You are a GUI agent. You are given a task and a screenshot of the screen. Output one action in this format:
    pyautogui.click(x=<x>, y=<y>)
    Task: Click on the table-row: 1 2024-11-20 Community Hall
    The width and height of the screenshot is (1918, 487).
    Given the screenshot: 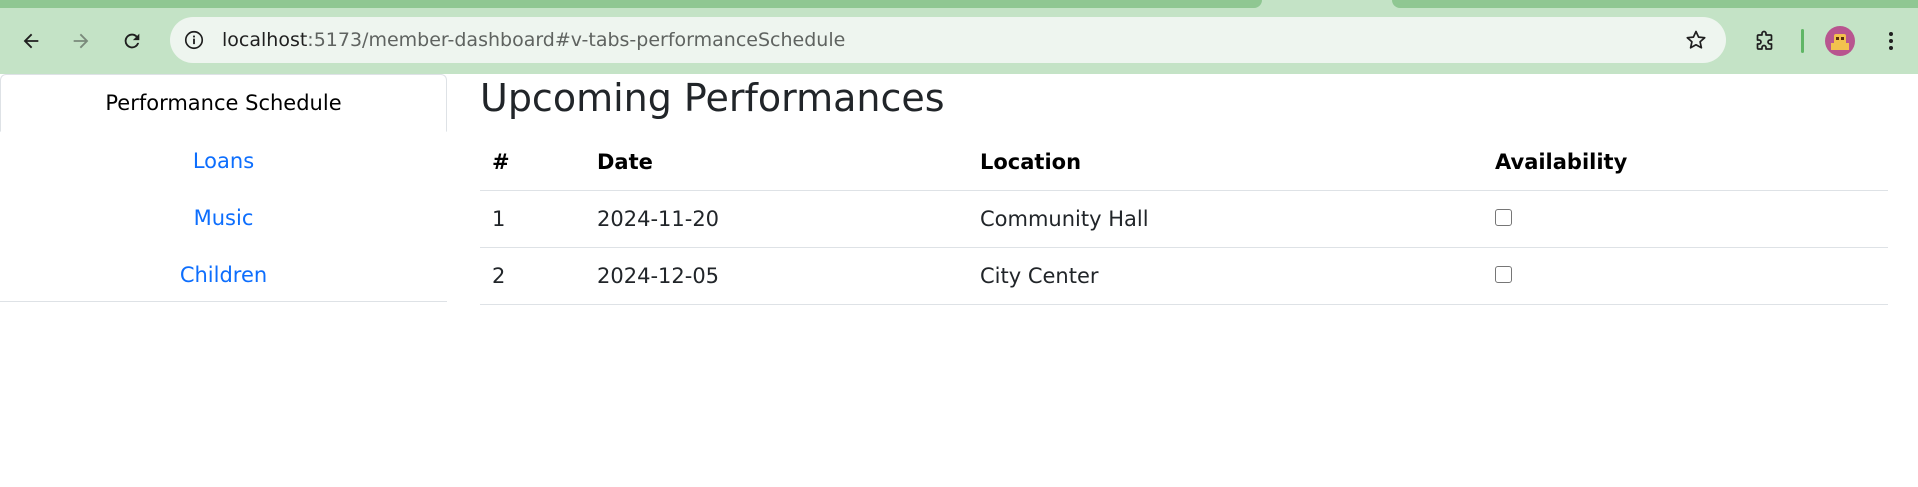 What is the action you would take?
    pyautogui.click(x=1184, y=219)
    